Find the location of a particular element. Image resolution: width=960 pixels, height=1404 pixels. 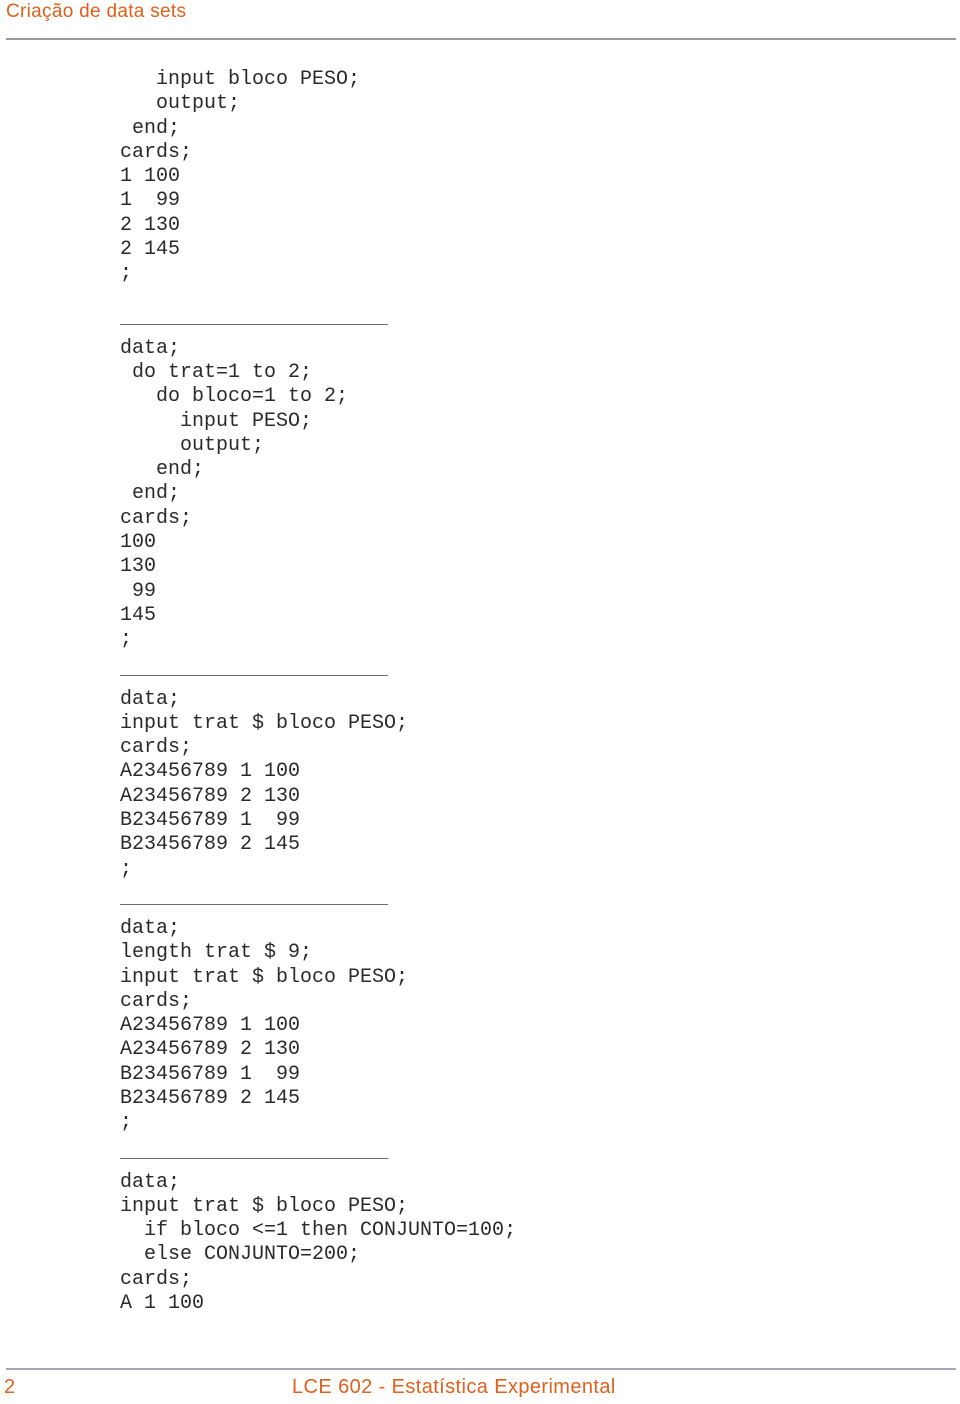

page-number: 2 is located at coordinates (10, 1387).